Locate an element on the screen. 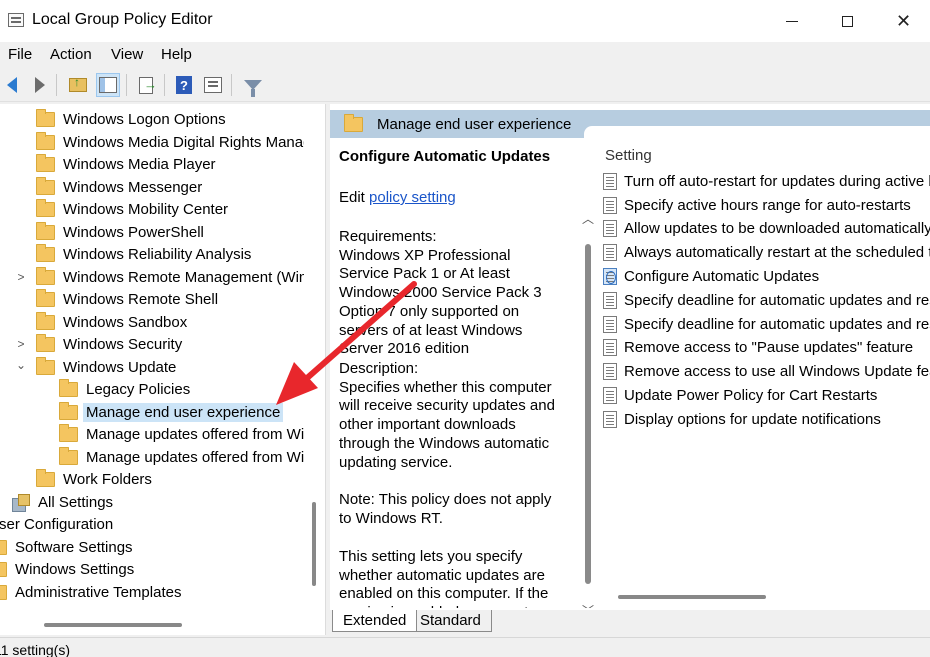 The image size is (930, 657). tree-item: Windows Reliability Analysis is located at coordinates (143, 254).